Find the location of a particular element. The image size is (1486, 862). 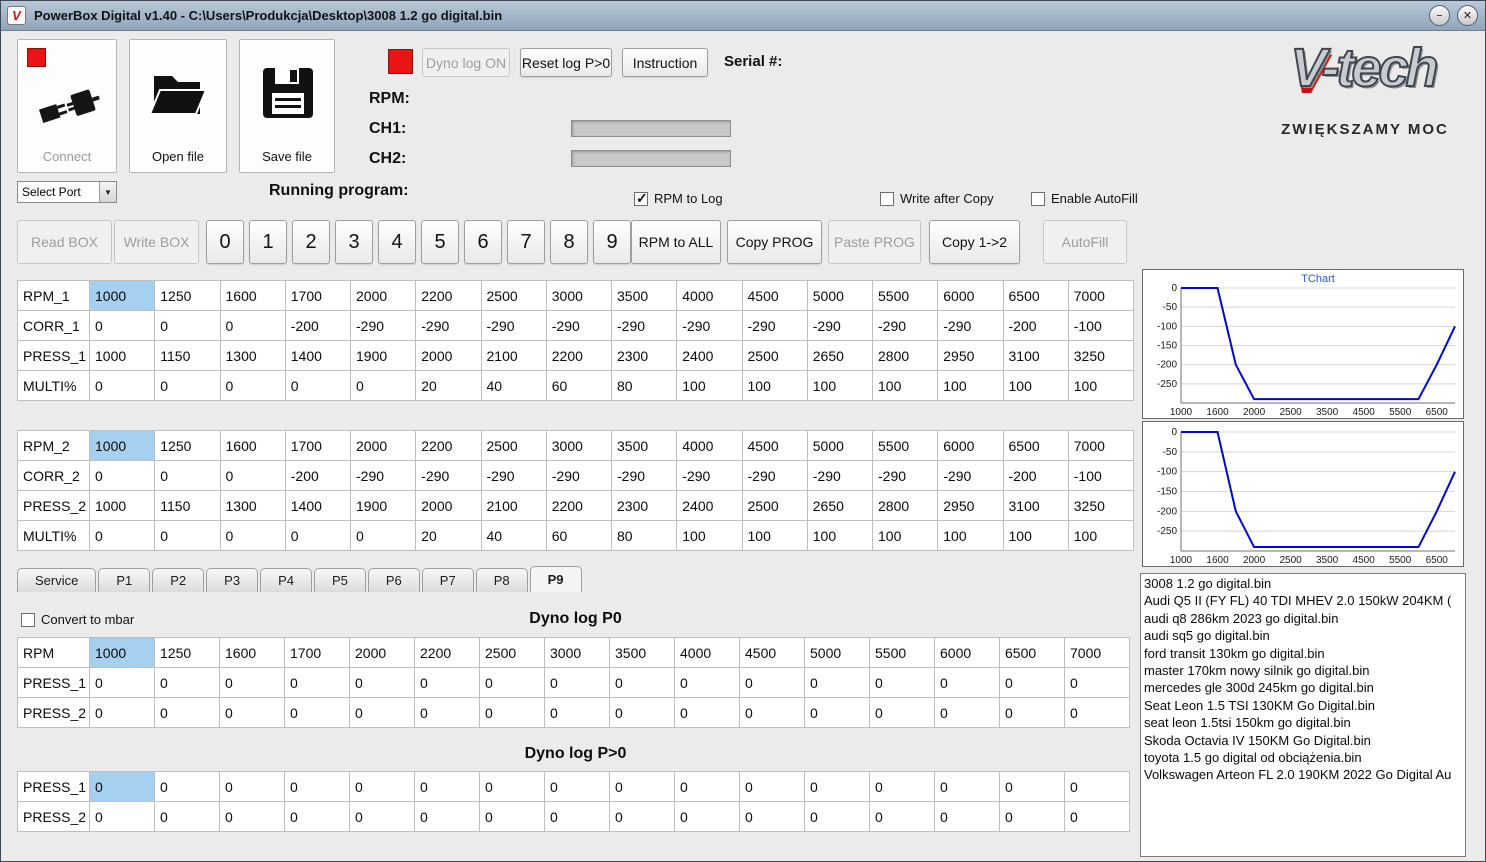

cell: 20 is located at coordinates (448, 535).